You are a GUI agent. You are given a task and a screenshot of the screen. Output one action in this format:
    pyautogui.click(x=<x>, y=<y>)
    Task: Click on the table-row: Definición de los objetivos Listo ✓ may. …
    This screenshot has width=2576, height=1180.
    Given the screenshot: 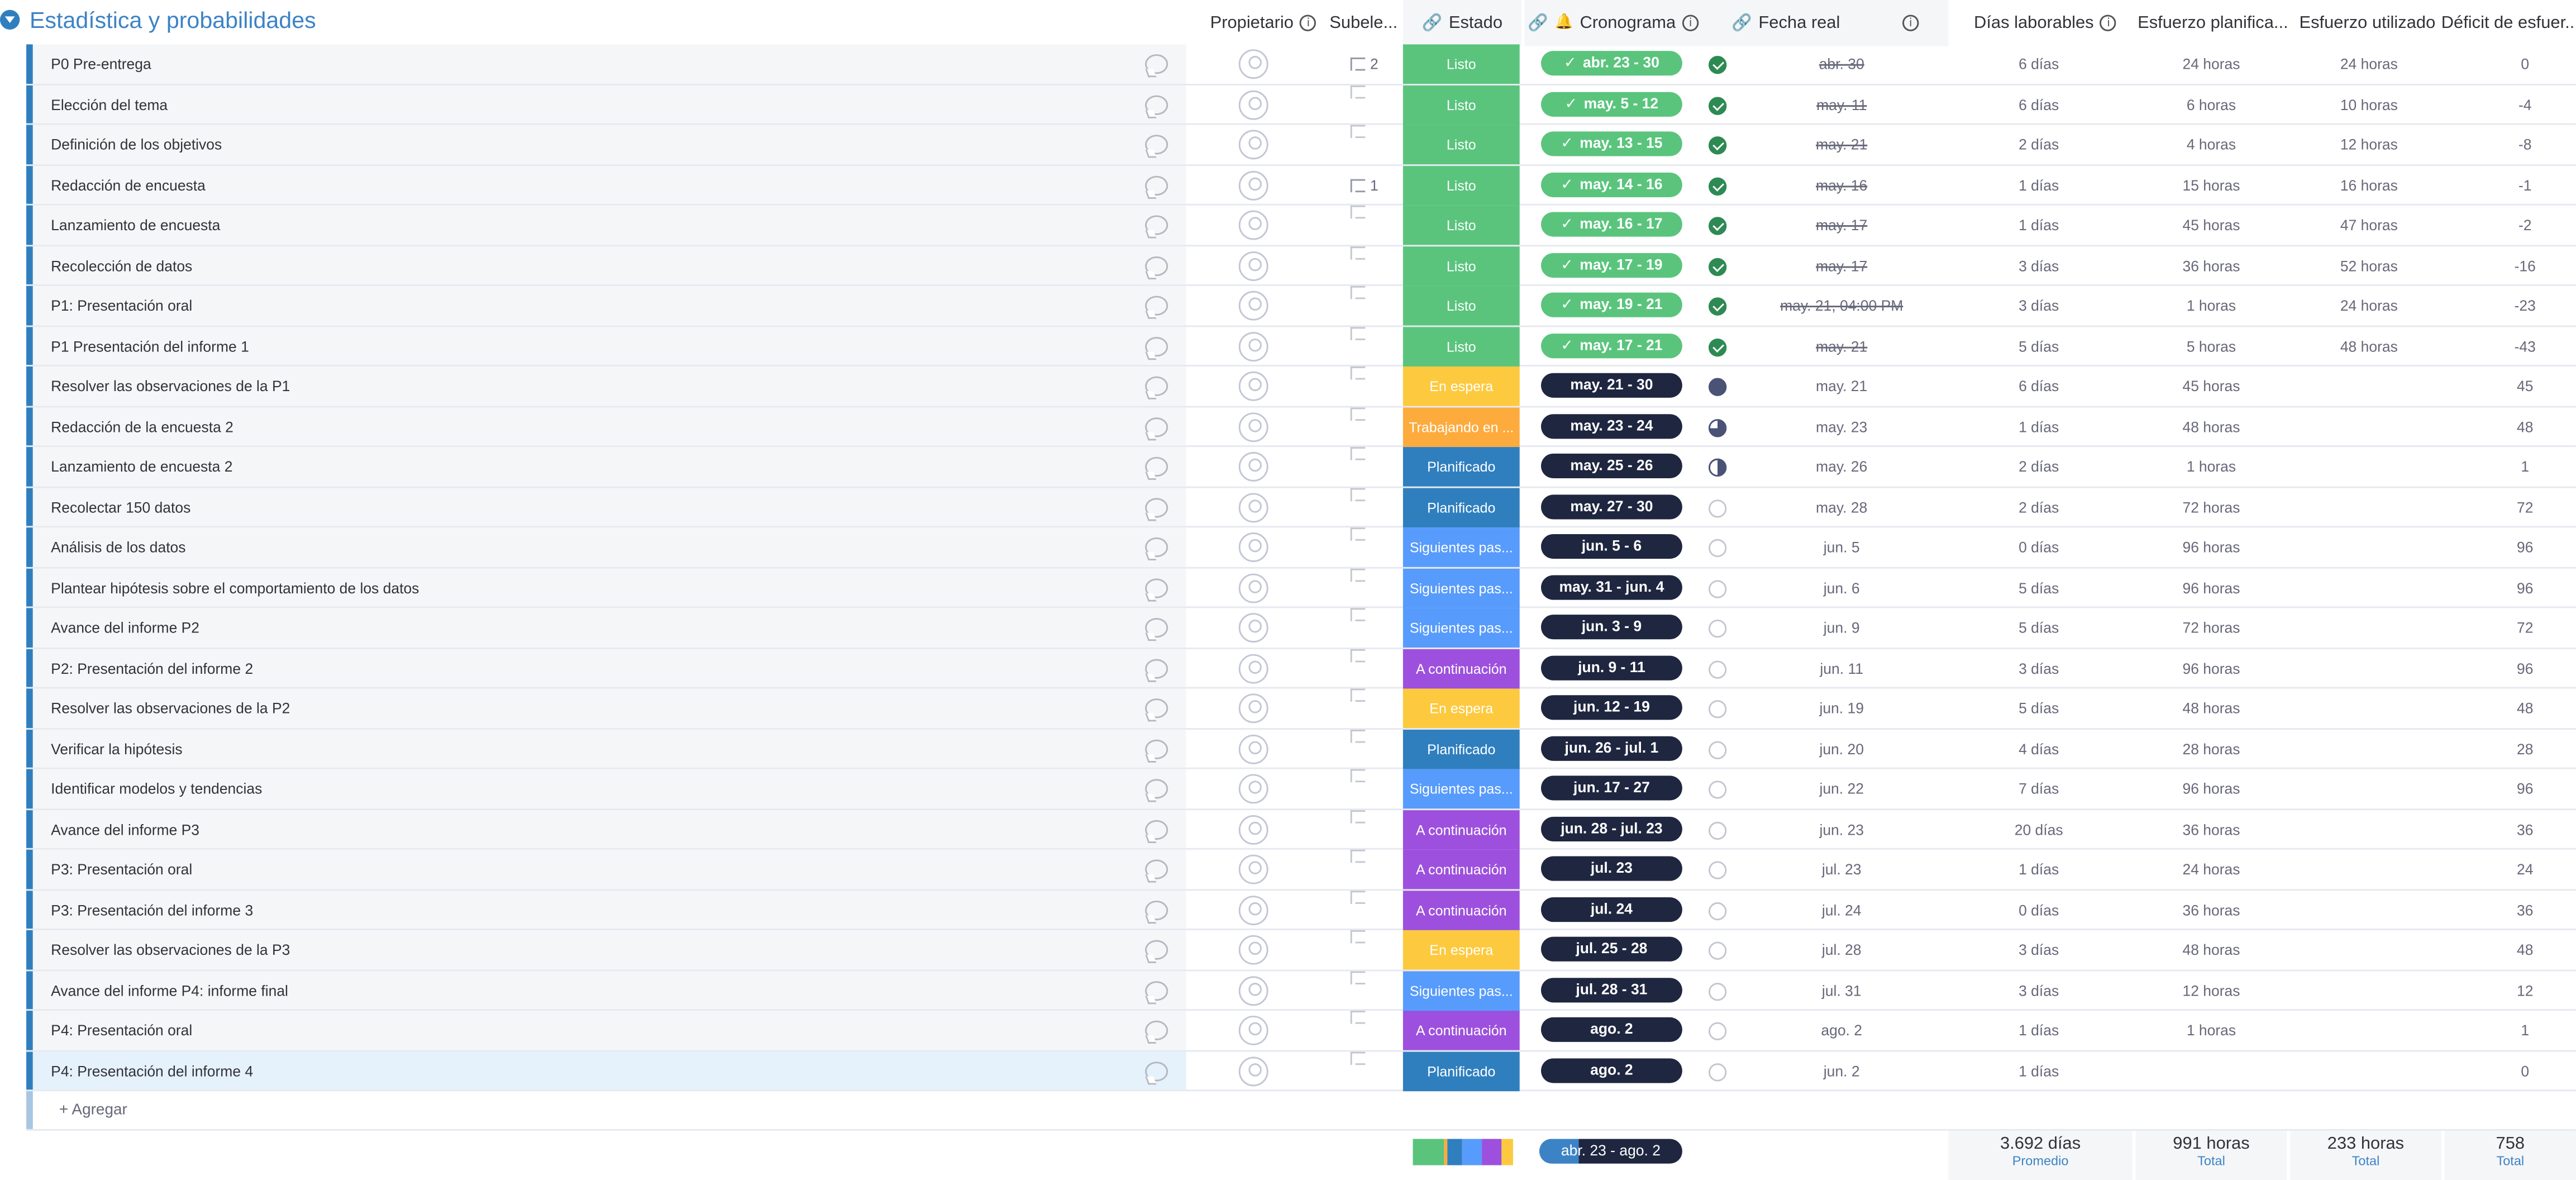 What is the action you would take?
    pyautogui.click(x=1301, y=145)
    